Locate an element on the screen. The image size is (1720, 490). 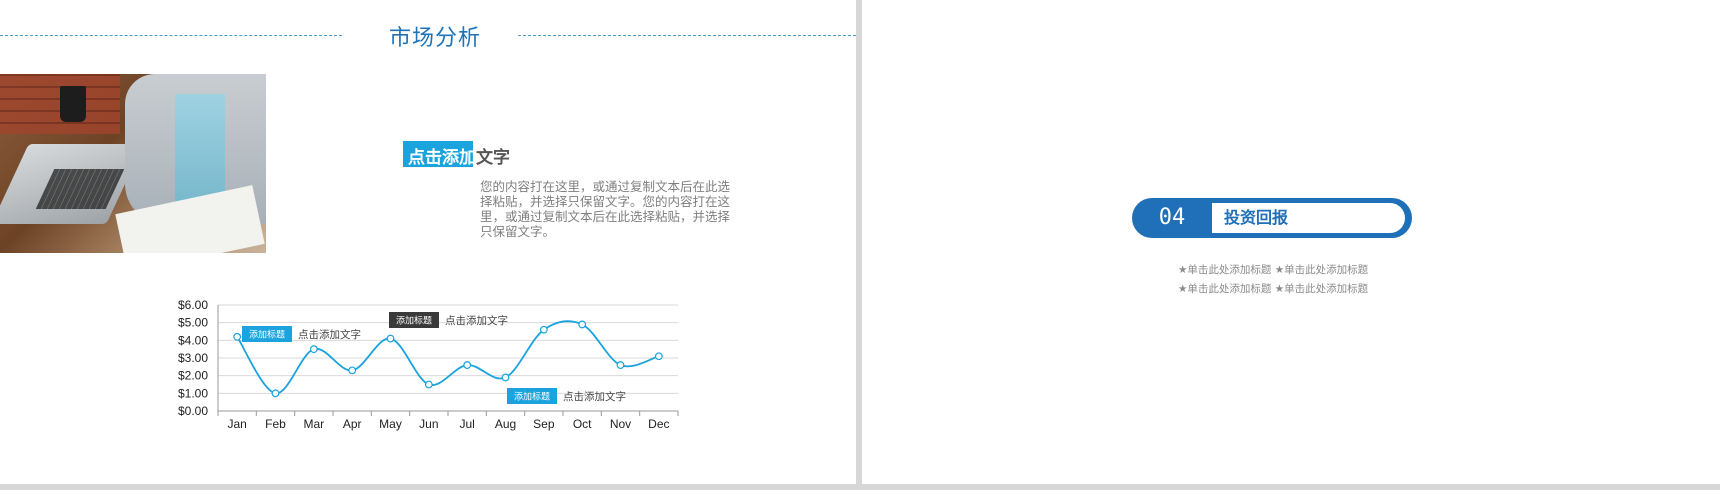
y-tick-label: $6.00 is located at coordinates (193, 305).